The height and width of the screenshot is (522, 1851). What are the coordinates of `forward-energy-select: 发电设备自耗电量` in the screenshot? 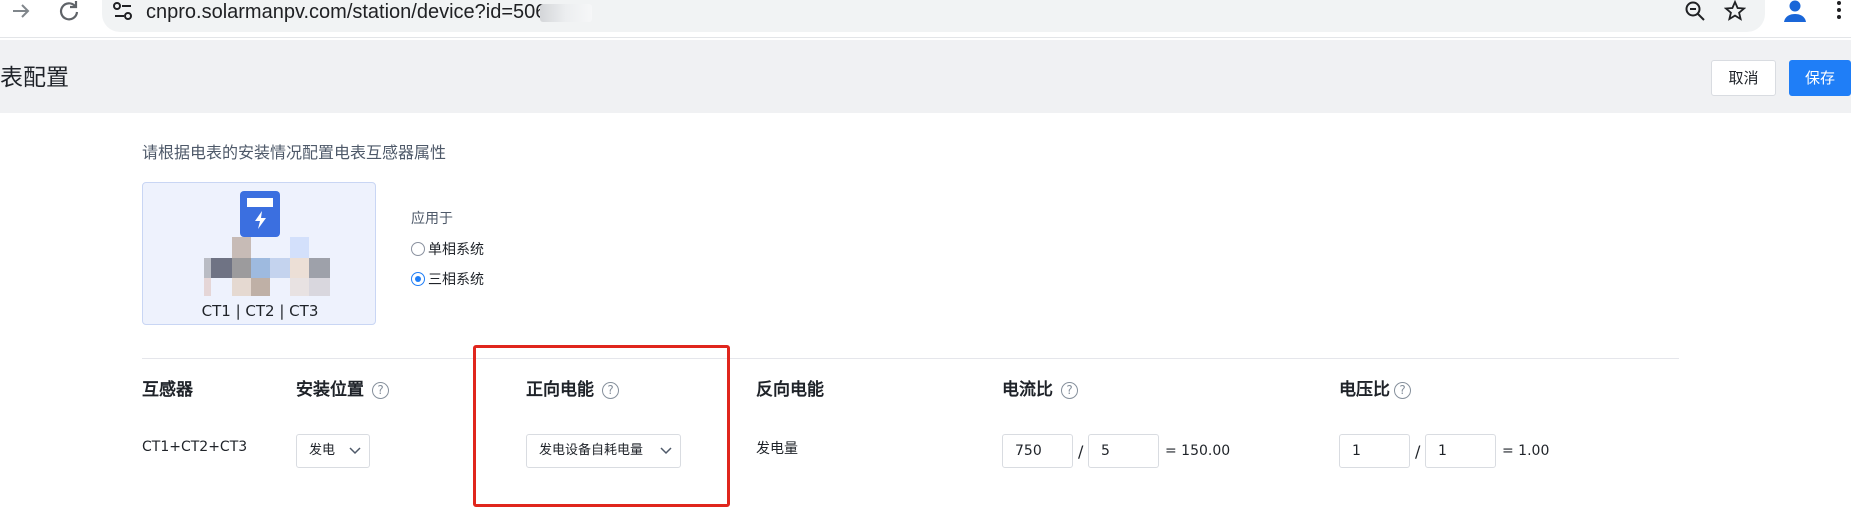 It's located at (603, 451).